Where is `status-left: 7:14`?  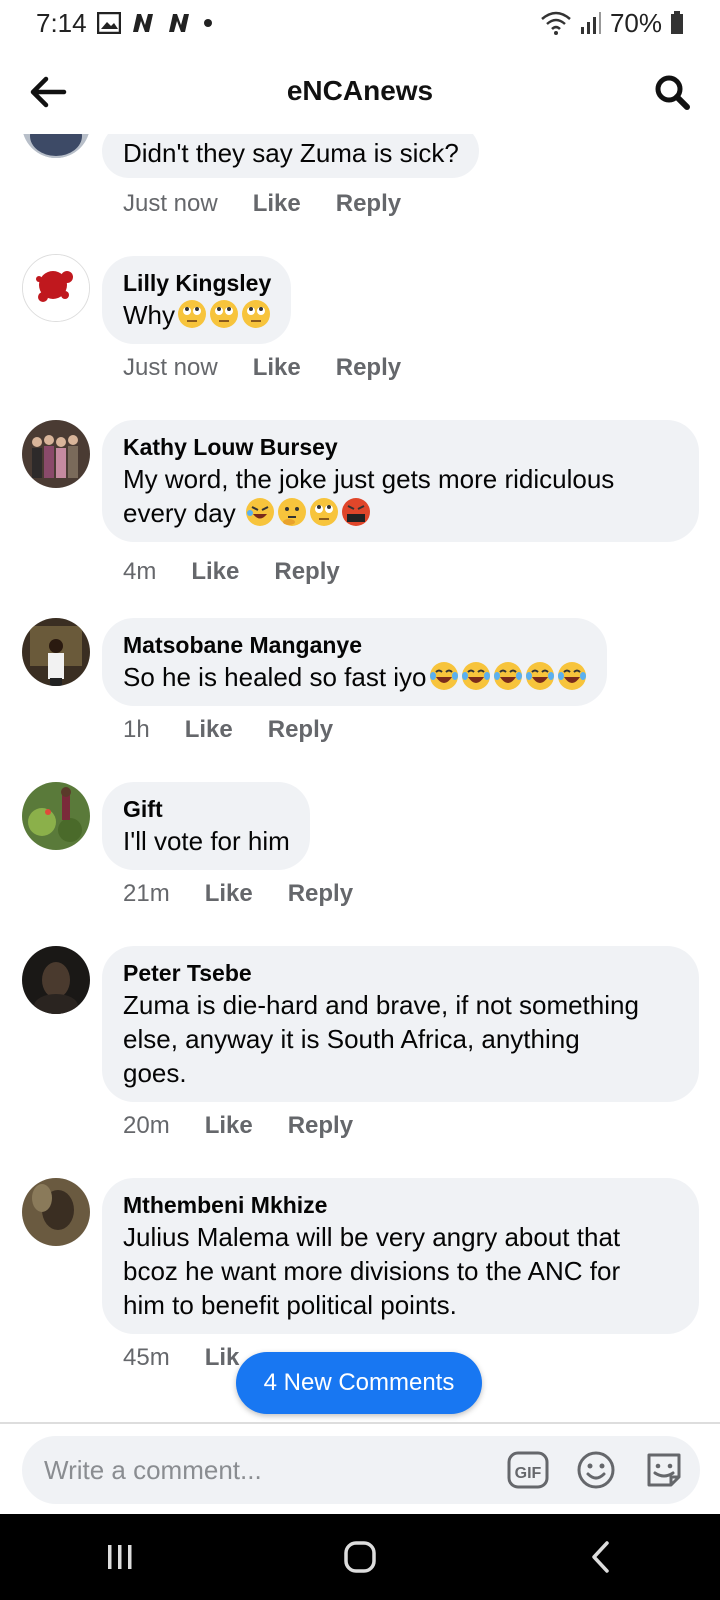 status-left: 7:14 is located at coordinates (124, 23).